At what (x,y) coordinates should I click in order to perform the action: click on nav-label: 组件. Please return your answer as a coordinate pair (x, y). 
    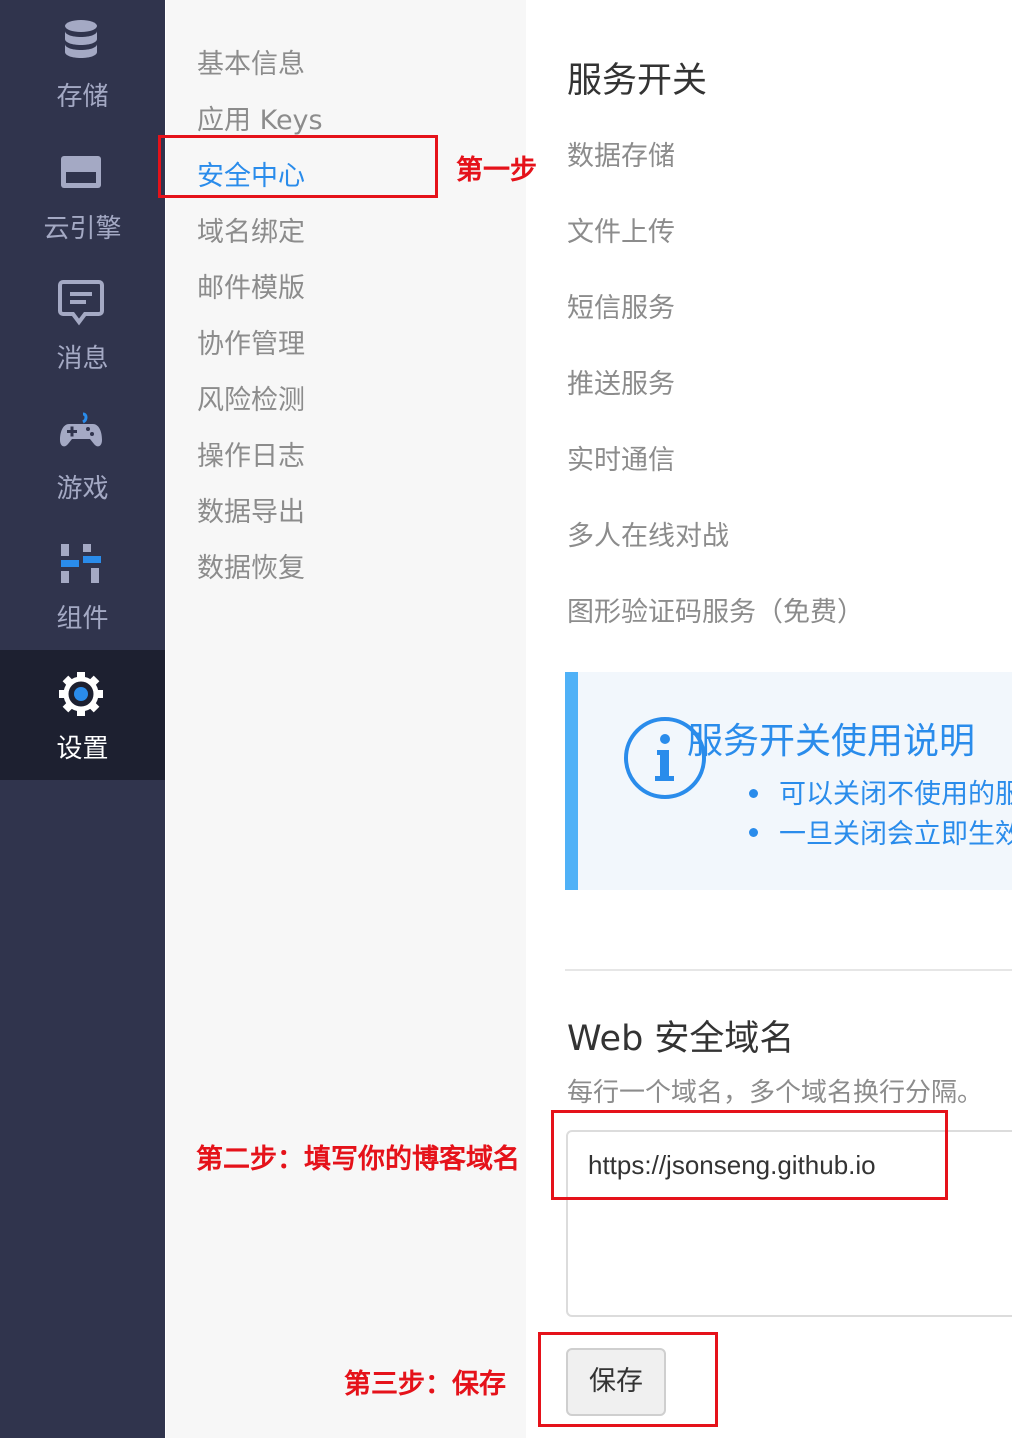
    Looking at the image, I should click on (82, 619).